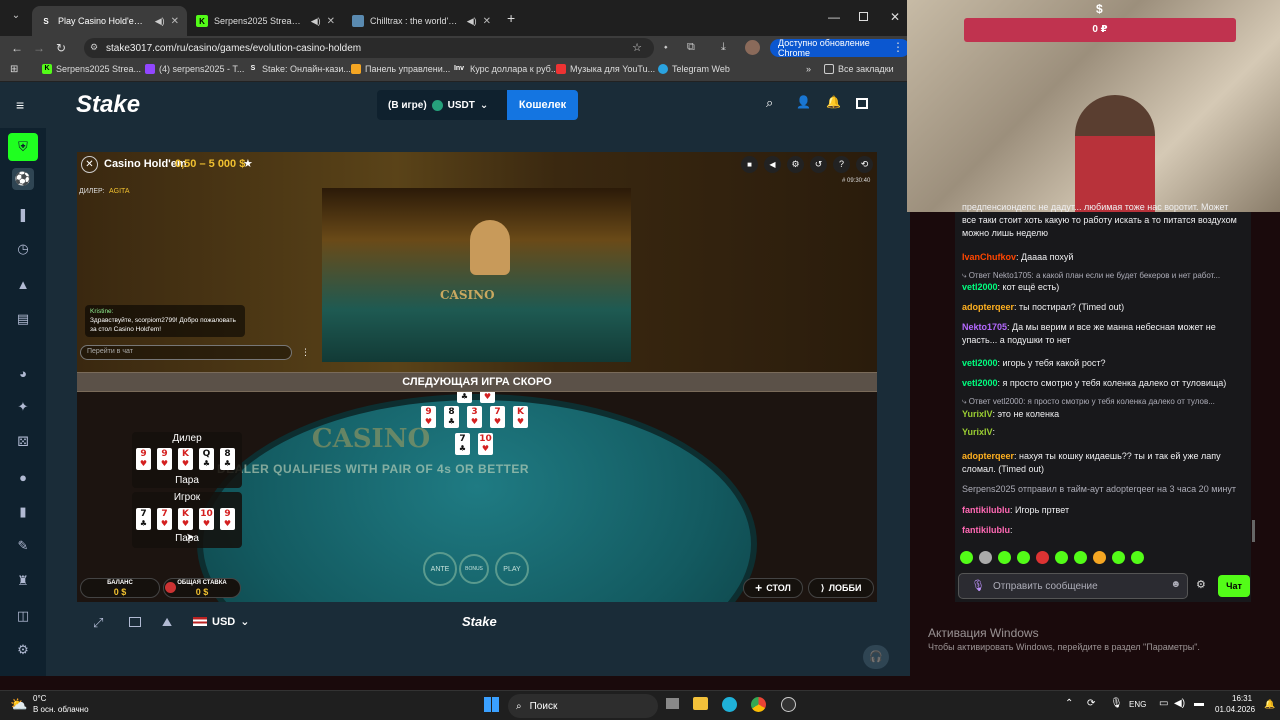  I want to click on currency-select: USD ⌄, so click(221, 621).